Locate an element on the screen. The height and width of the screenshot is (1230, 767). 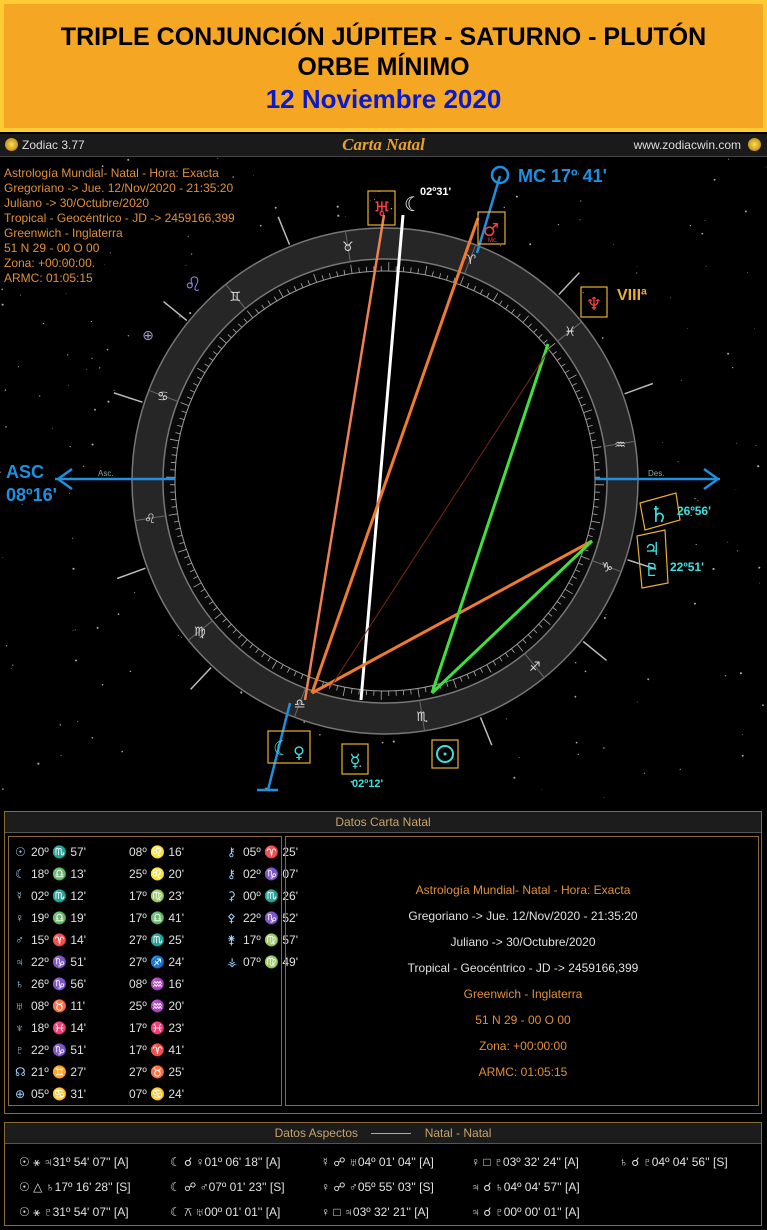
zodiac-sign-icon: ♊ is located at coordinates (235, 297).